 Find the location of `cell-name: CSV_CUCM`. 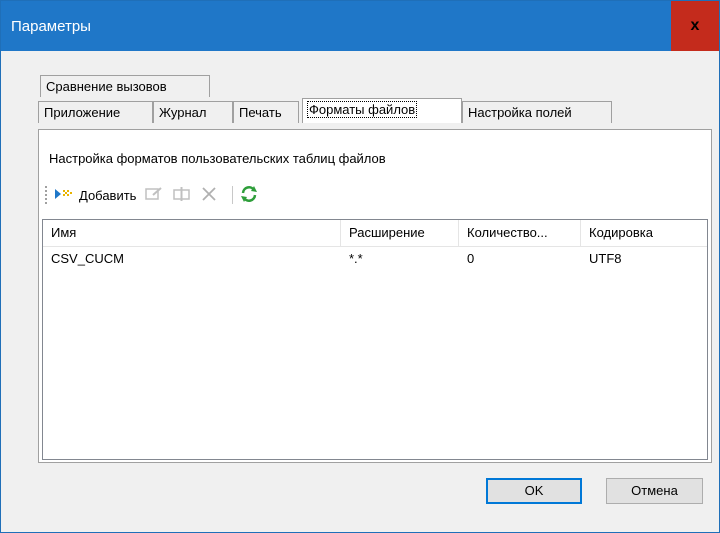

cell-name: CSV_CUCM is located at coordinates (87, 258).